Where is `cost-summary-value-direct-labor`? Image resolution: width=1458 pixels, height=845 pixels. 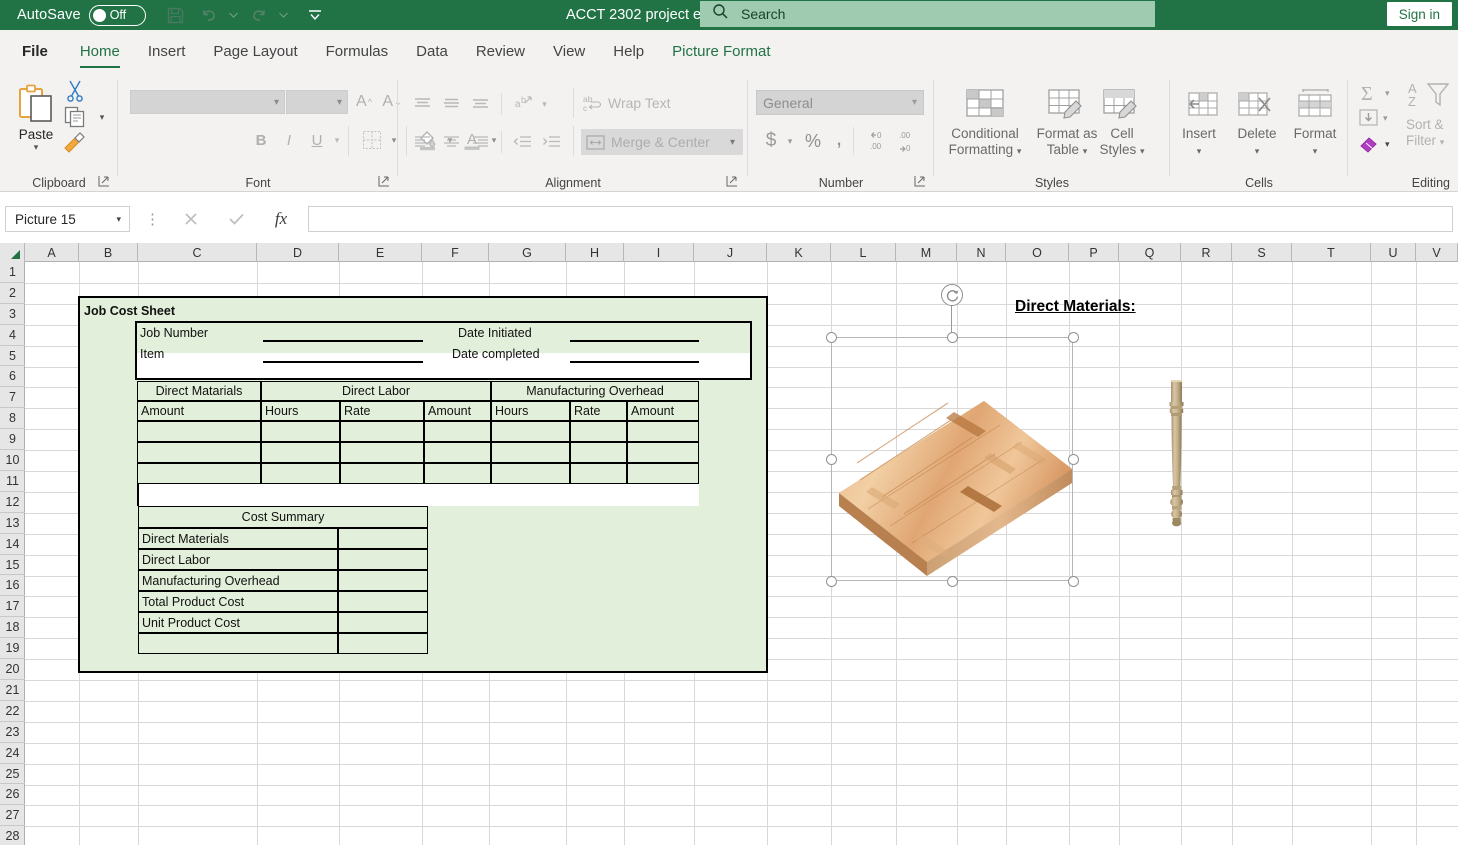 cost-summary-value-direct-labor is located at coordinates (383, 559).